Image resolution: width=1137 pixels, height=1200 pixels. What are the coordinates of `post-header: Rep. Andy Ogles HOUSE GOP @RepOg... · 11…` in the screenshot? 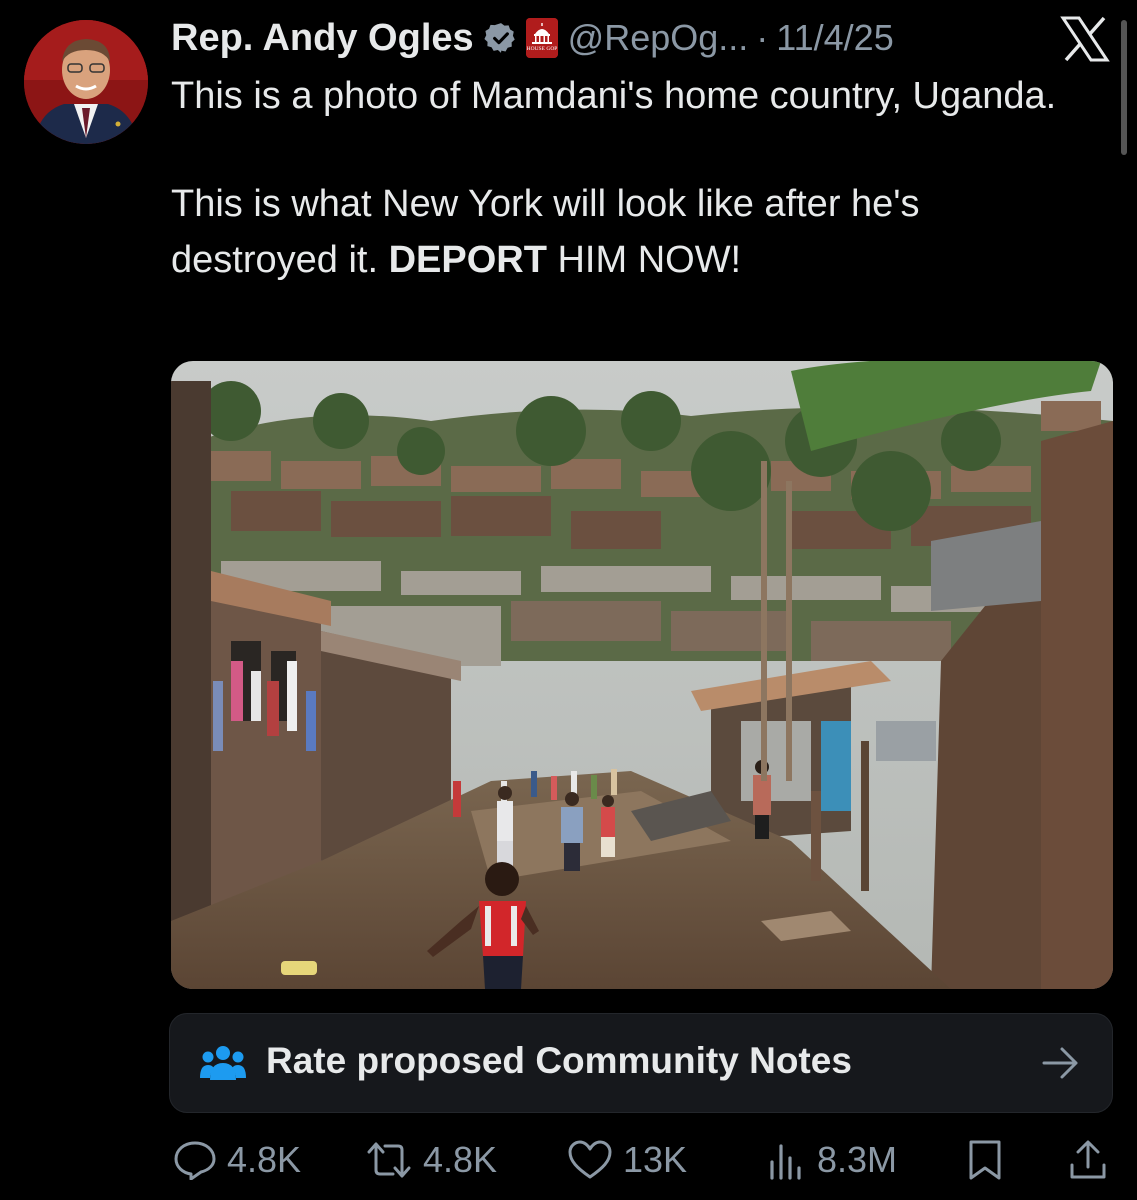 It's located at (532, 38).